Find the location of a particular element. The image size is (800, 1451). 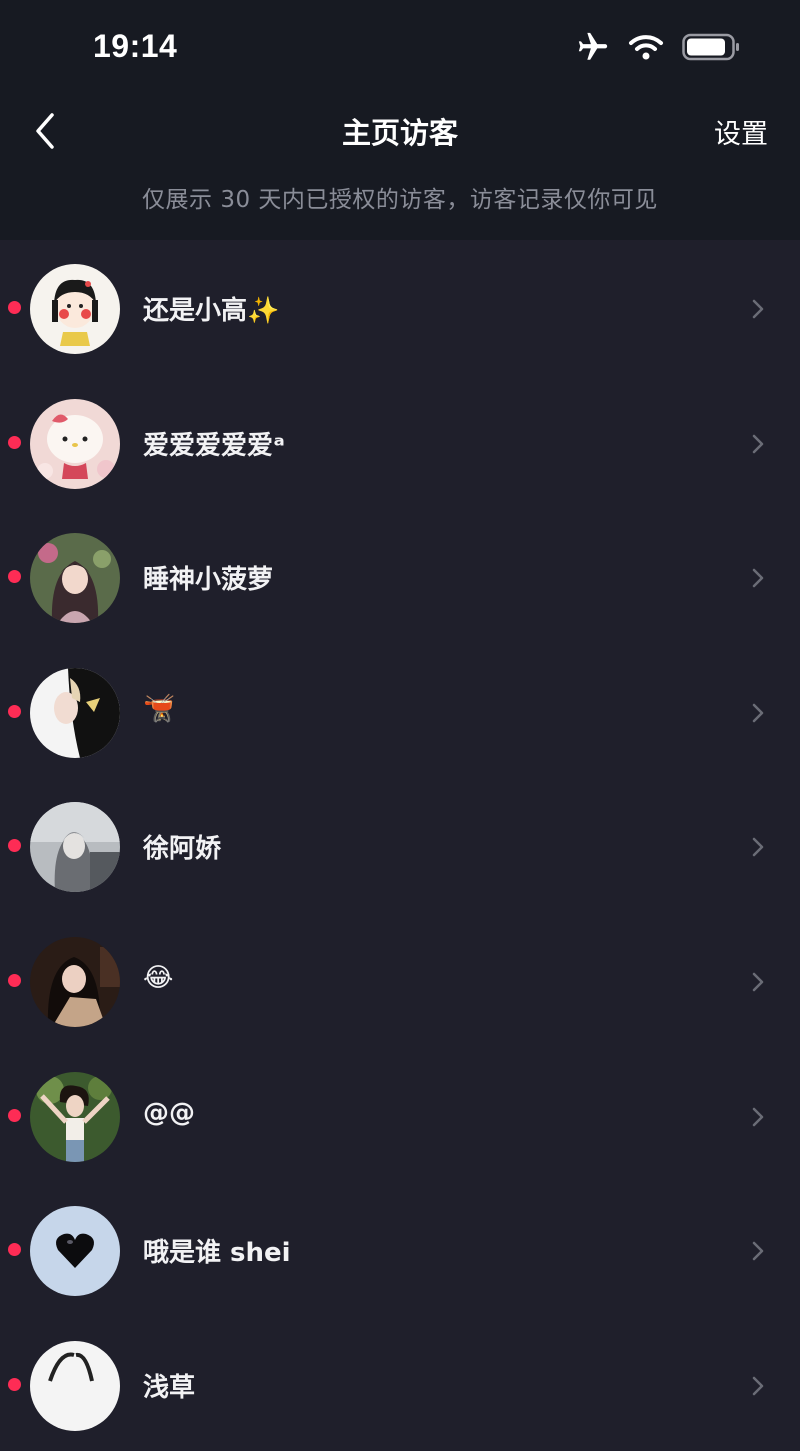

wifi-icon is located at coordinates (646, 49).